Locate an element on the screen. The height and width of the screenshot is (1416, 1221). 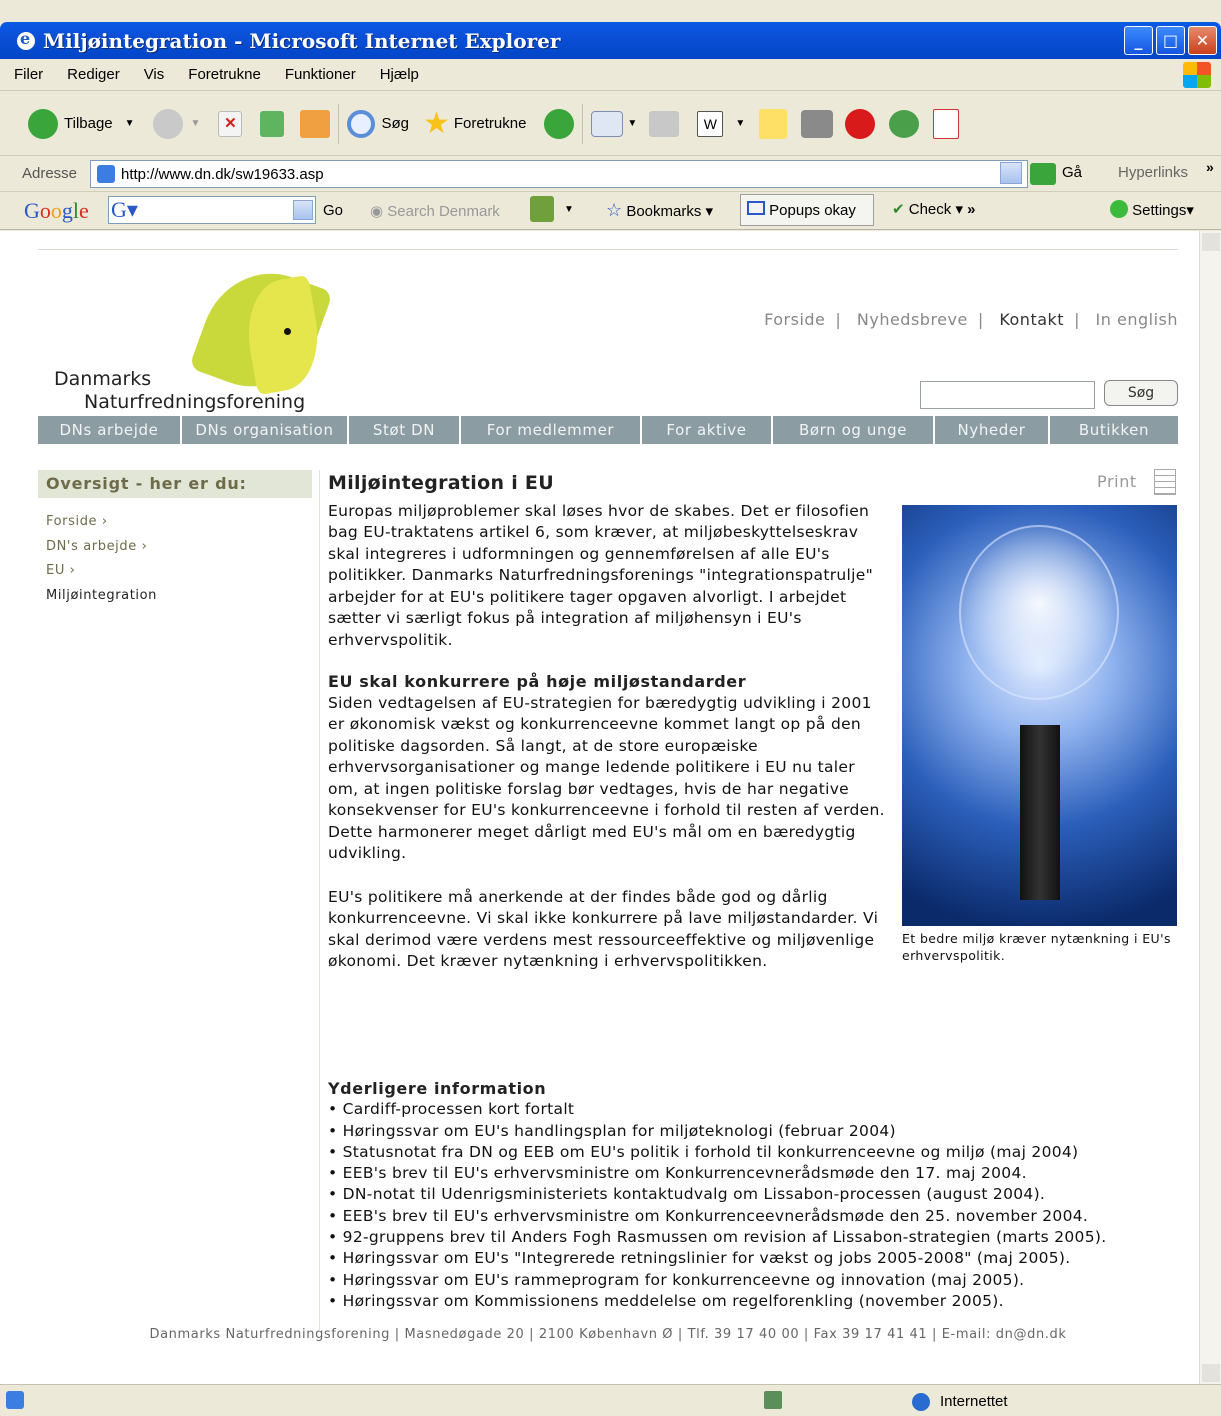
link-in-english: In english is located at coordinates (1137, 319).